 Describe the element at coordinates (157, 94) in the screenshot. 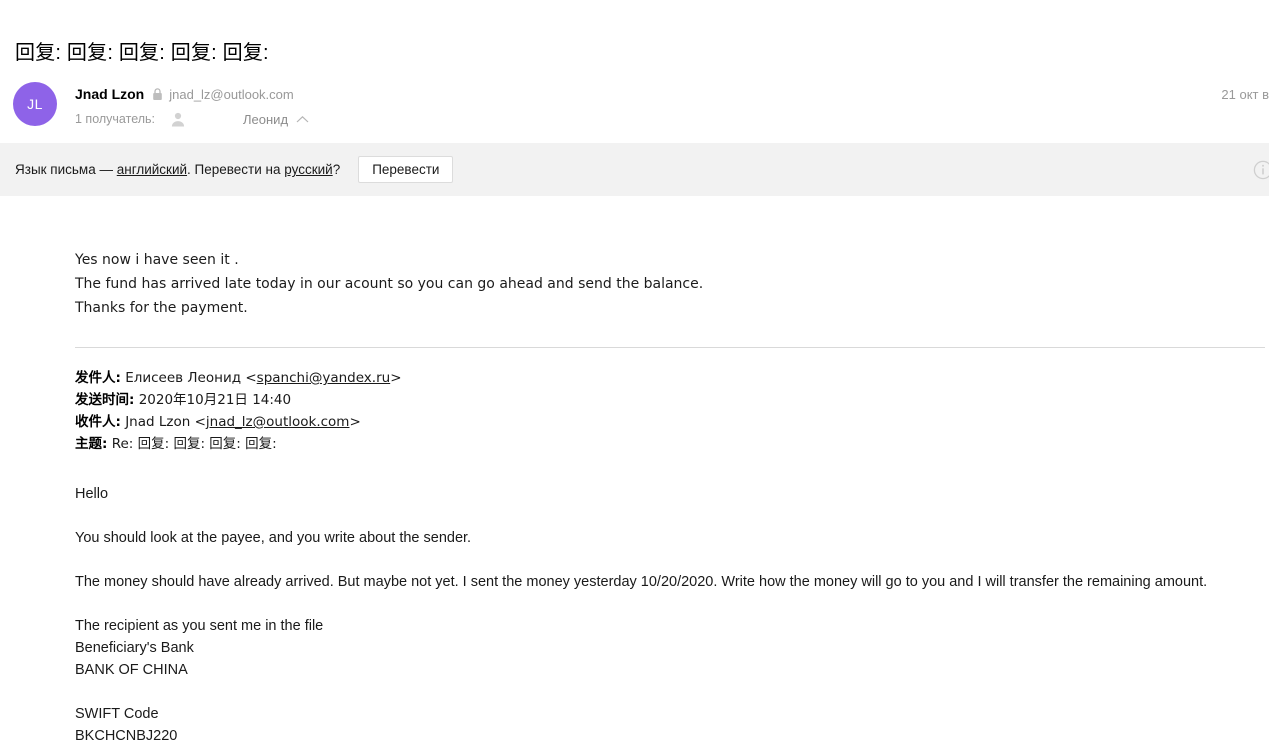

I see `lock-icon` at that location.